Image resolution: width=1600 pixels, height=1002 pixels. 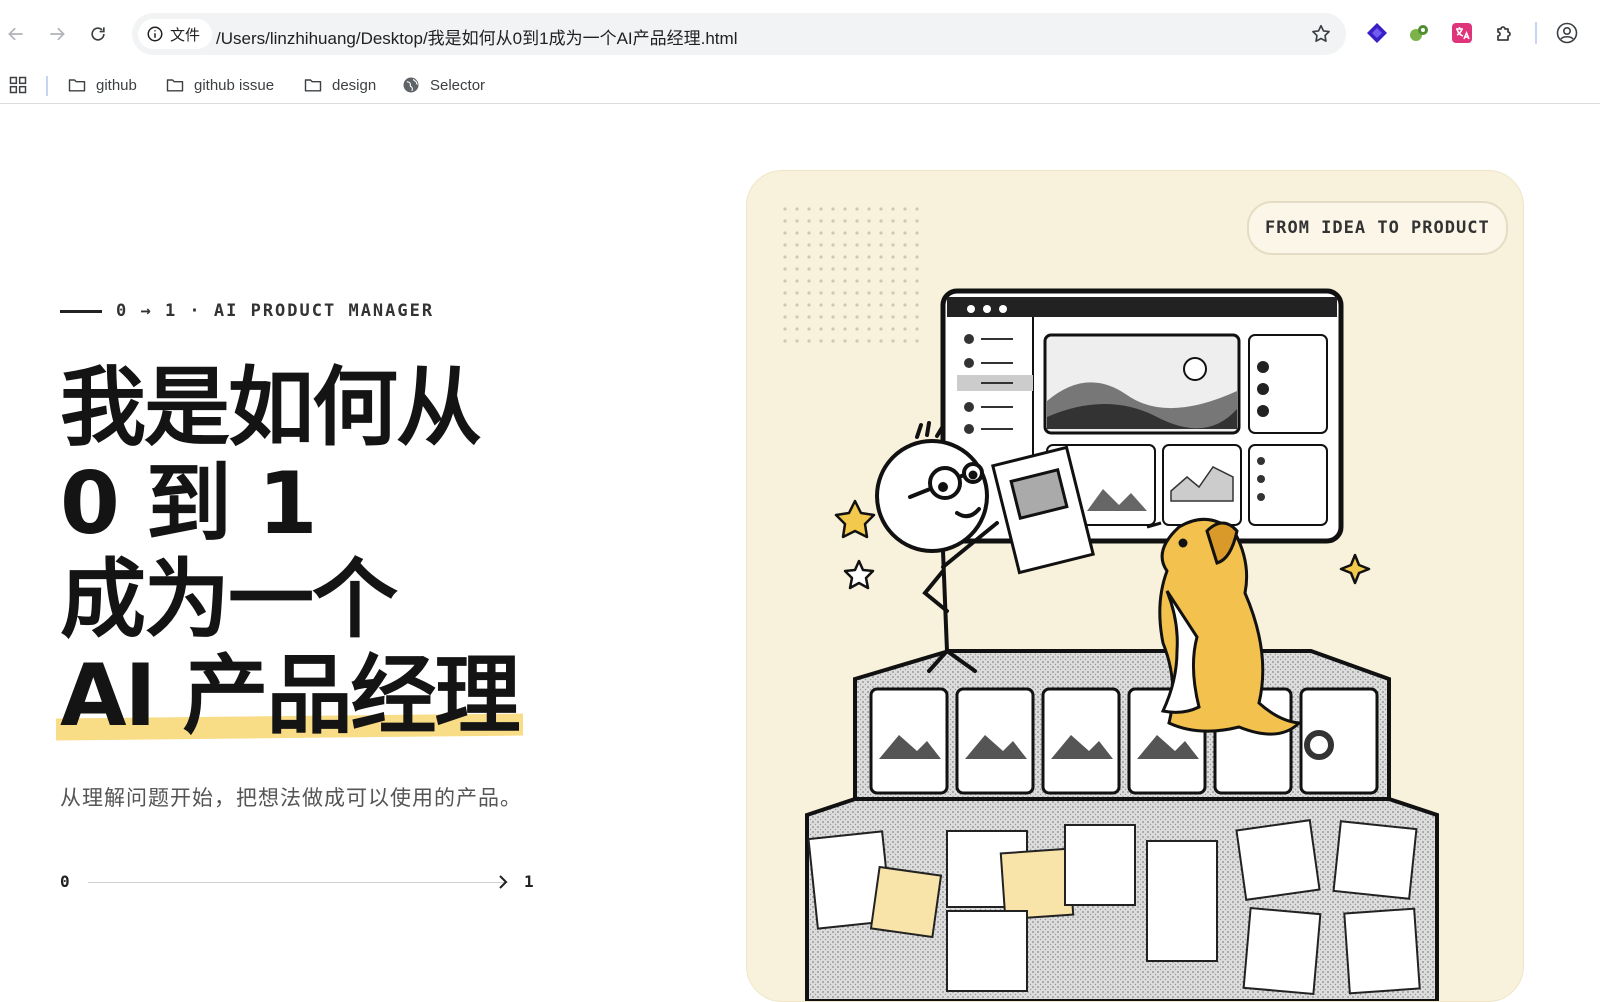 I want to click on puzzle-frog-extension-icon, so click(x=1419, y=33).